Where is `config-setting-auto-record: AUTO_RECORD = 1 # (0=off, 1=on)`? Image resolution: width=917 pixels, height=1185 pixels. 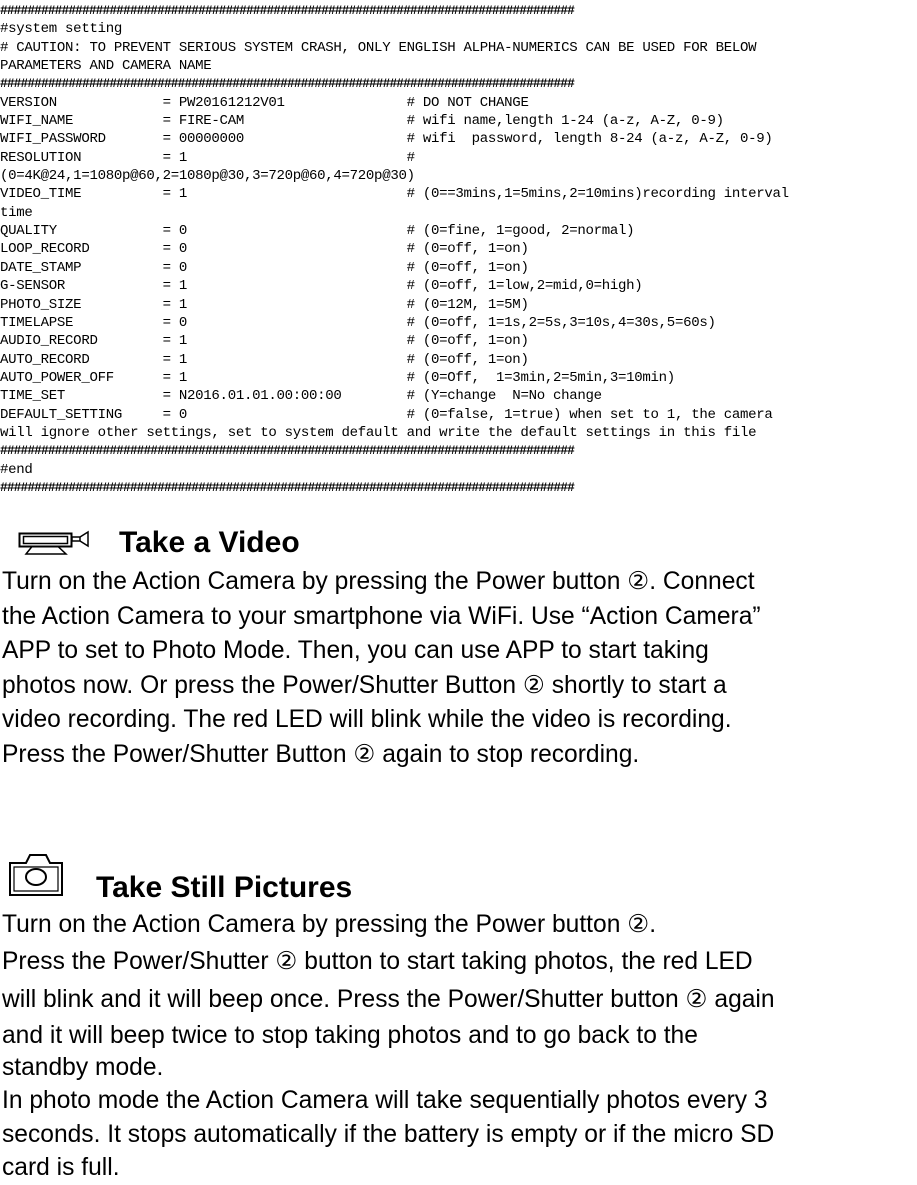 config-setting-auto-record: AUTO_RECORD = 1 # (0=off, 1=on) is located at coordinates (454, 360).